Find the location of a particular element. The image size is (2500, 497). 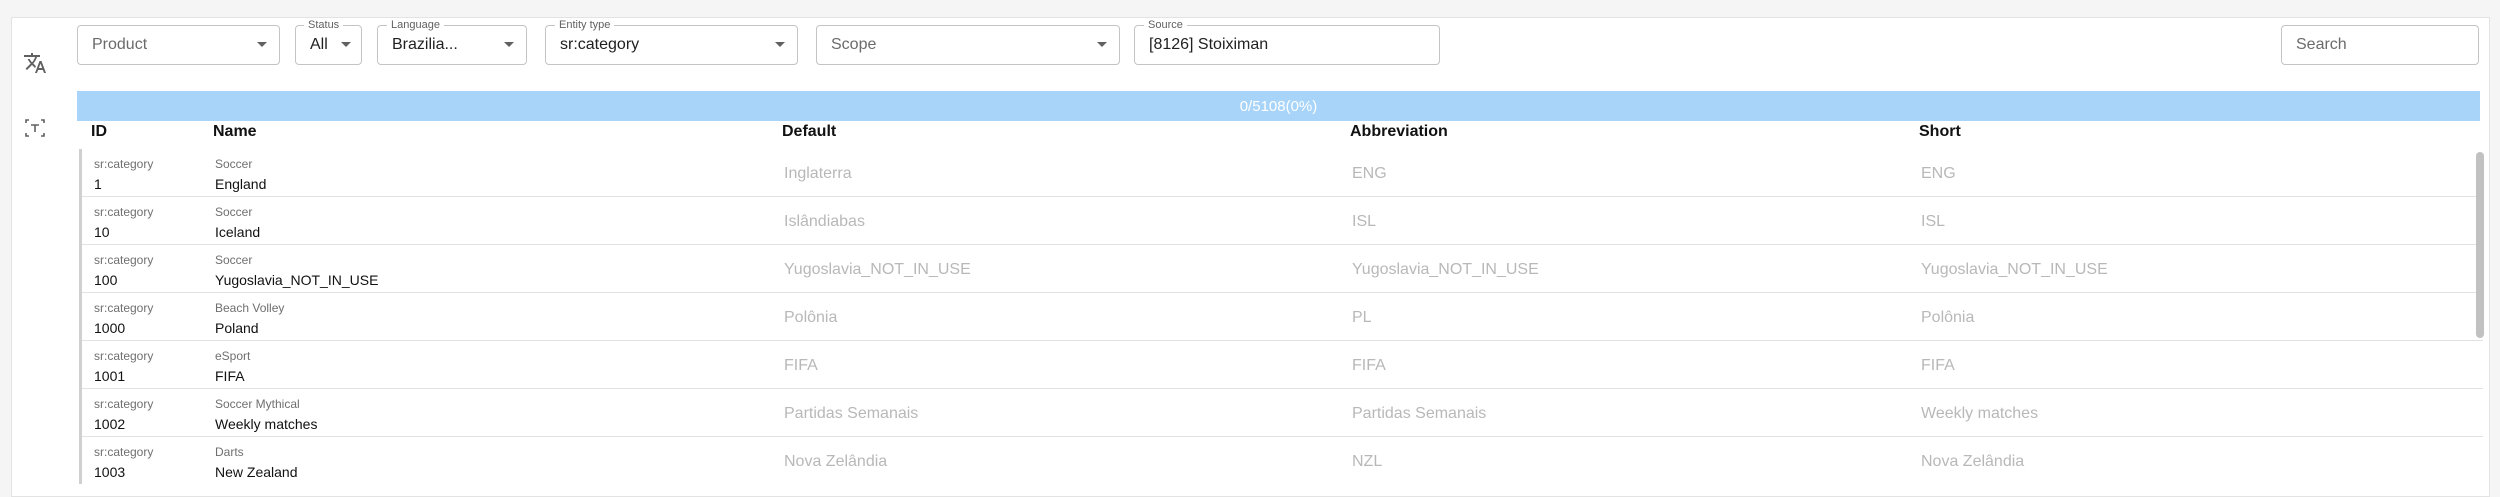

row-short: ISL is located at coordinates (1933, 222).